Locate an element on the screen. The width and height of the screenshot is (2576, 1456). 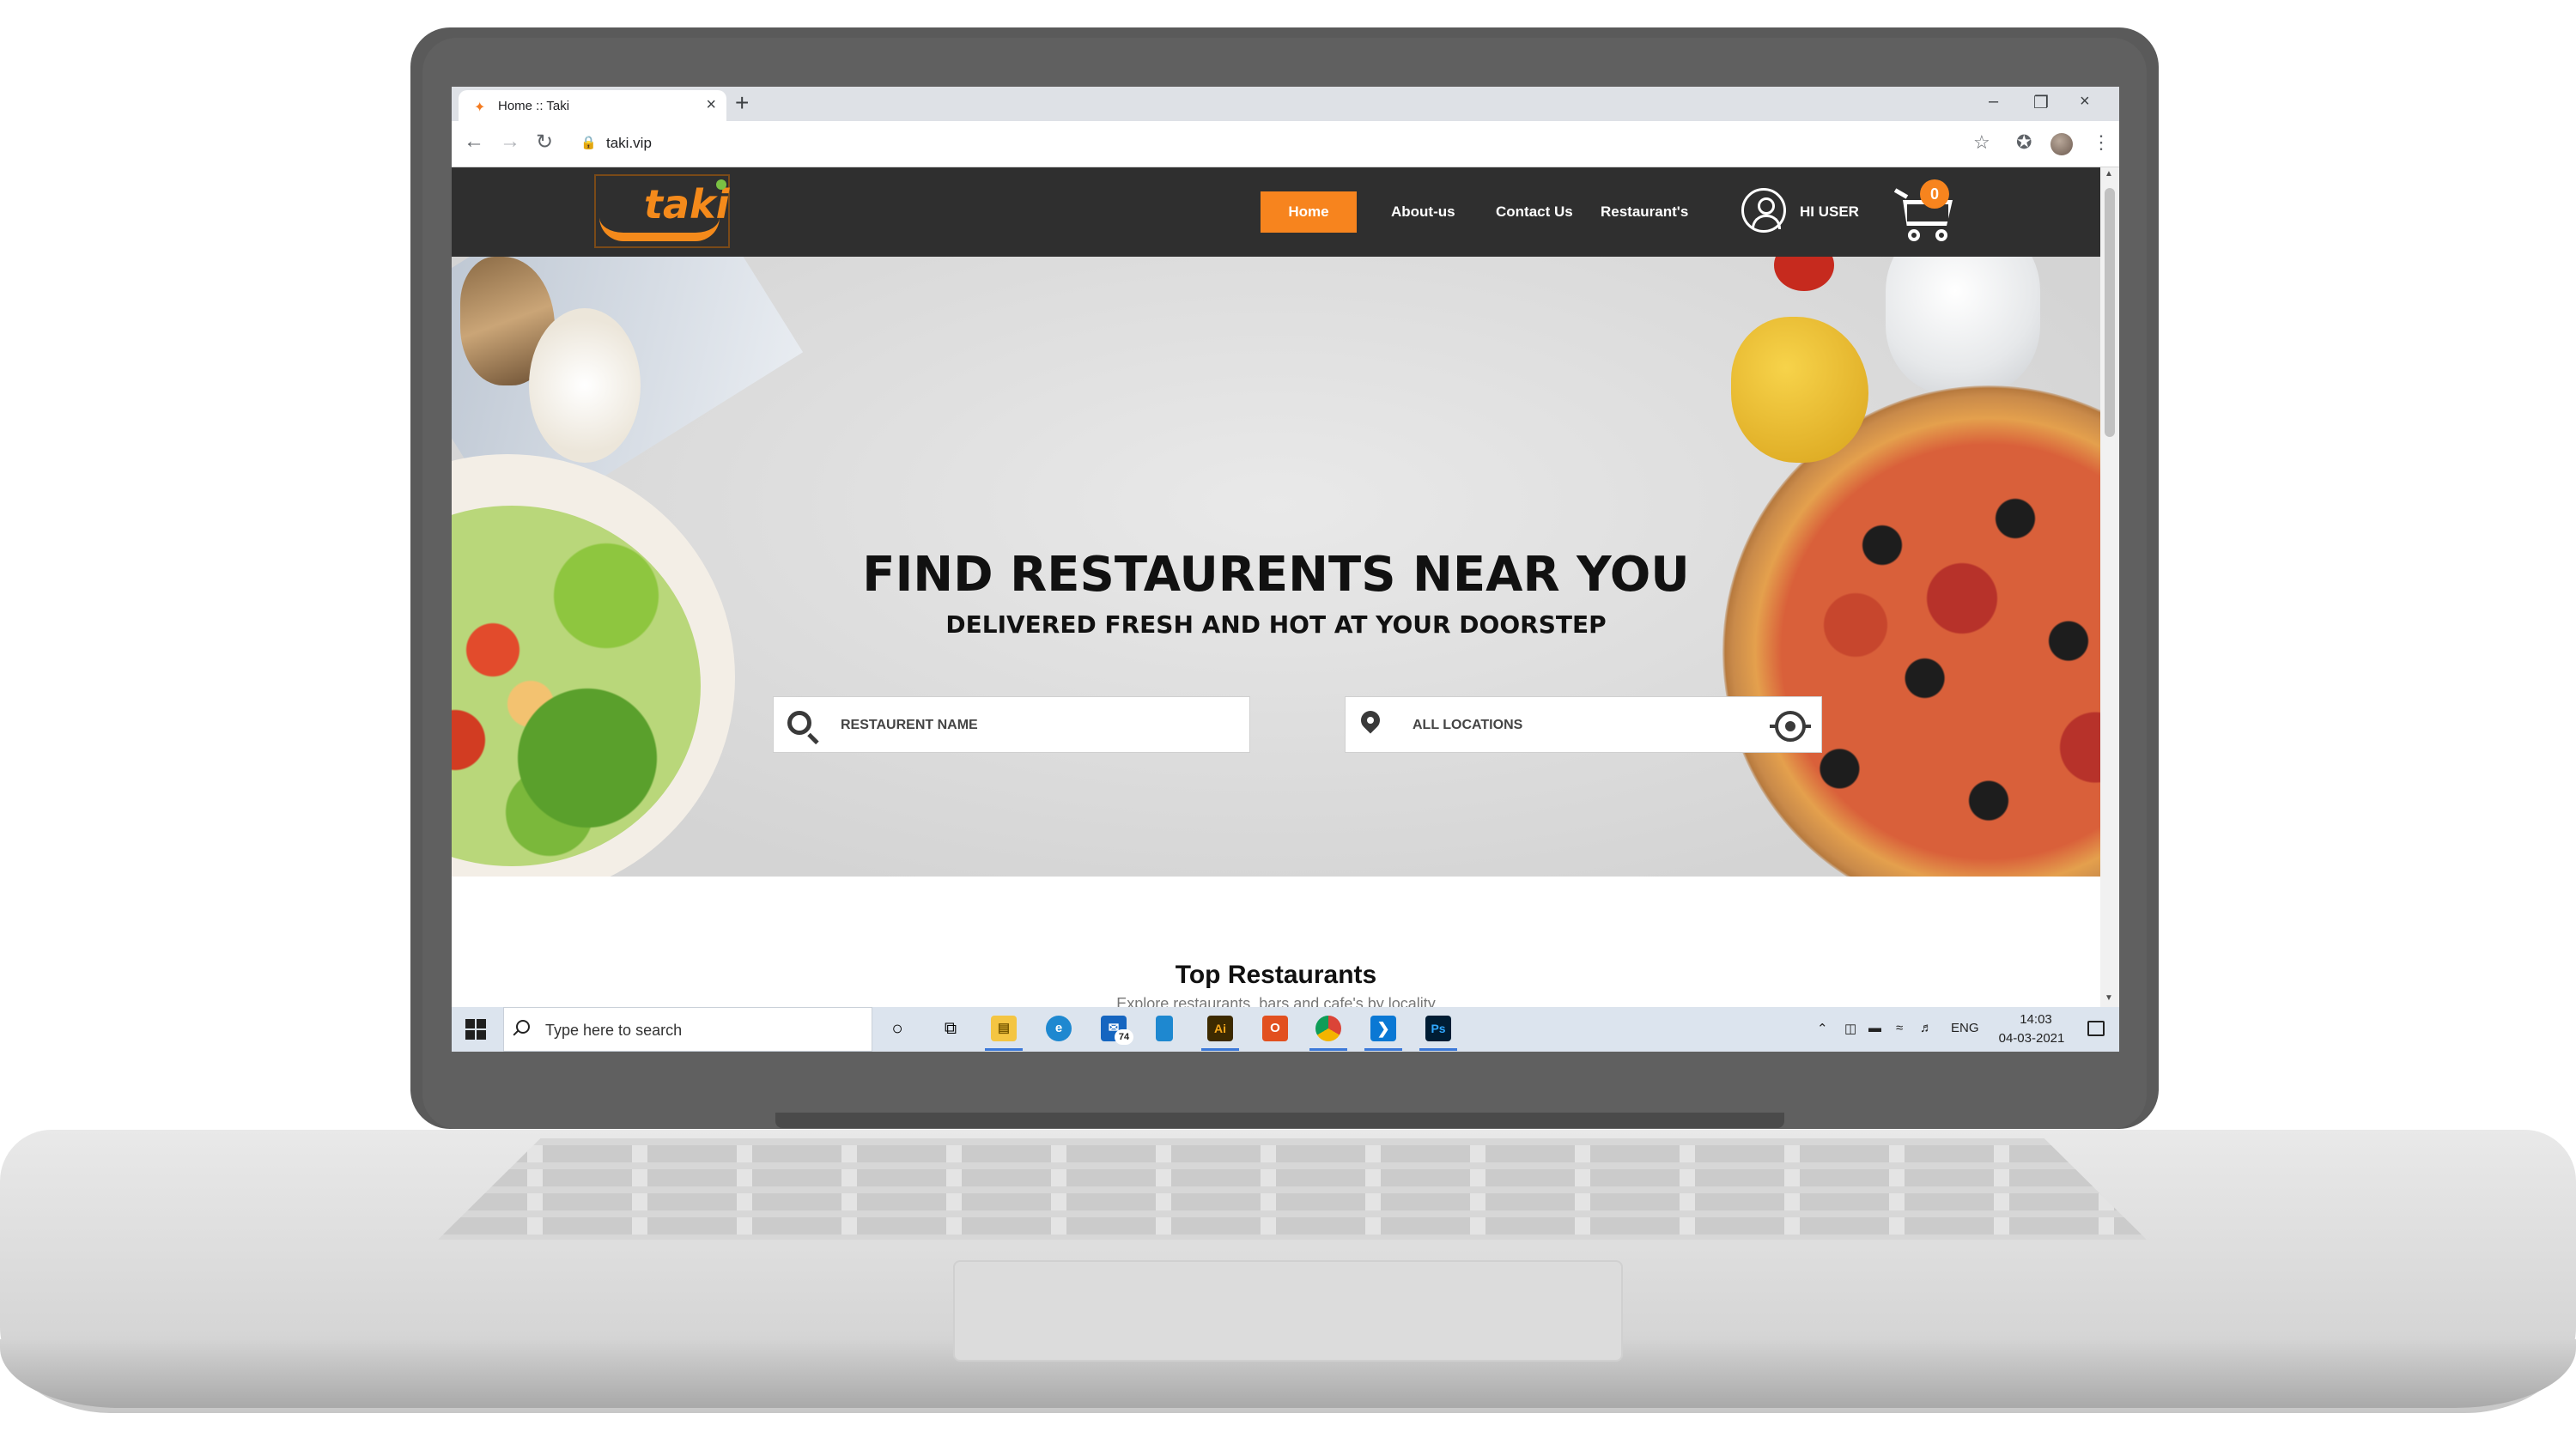
nav-contact-link: Contact Us is located at coordinates (1535, 212).